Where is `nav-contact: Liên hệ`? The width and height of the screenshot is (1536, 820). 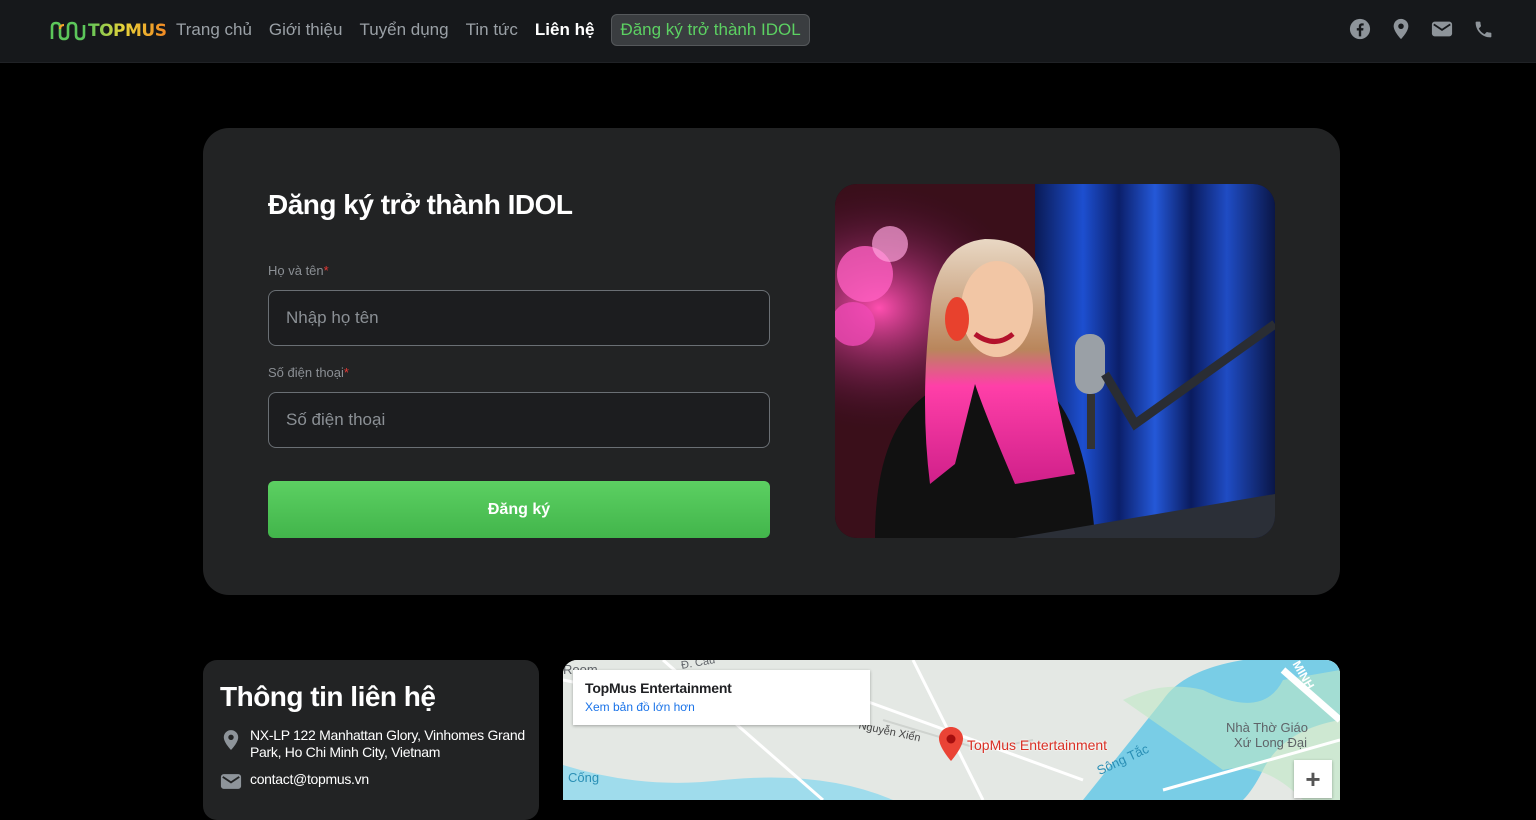
nav-contact: Liên hệ is located at coordinates (565, 30).